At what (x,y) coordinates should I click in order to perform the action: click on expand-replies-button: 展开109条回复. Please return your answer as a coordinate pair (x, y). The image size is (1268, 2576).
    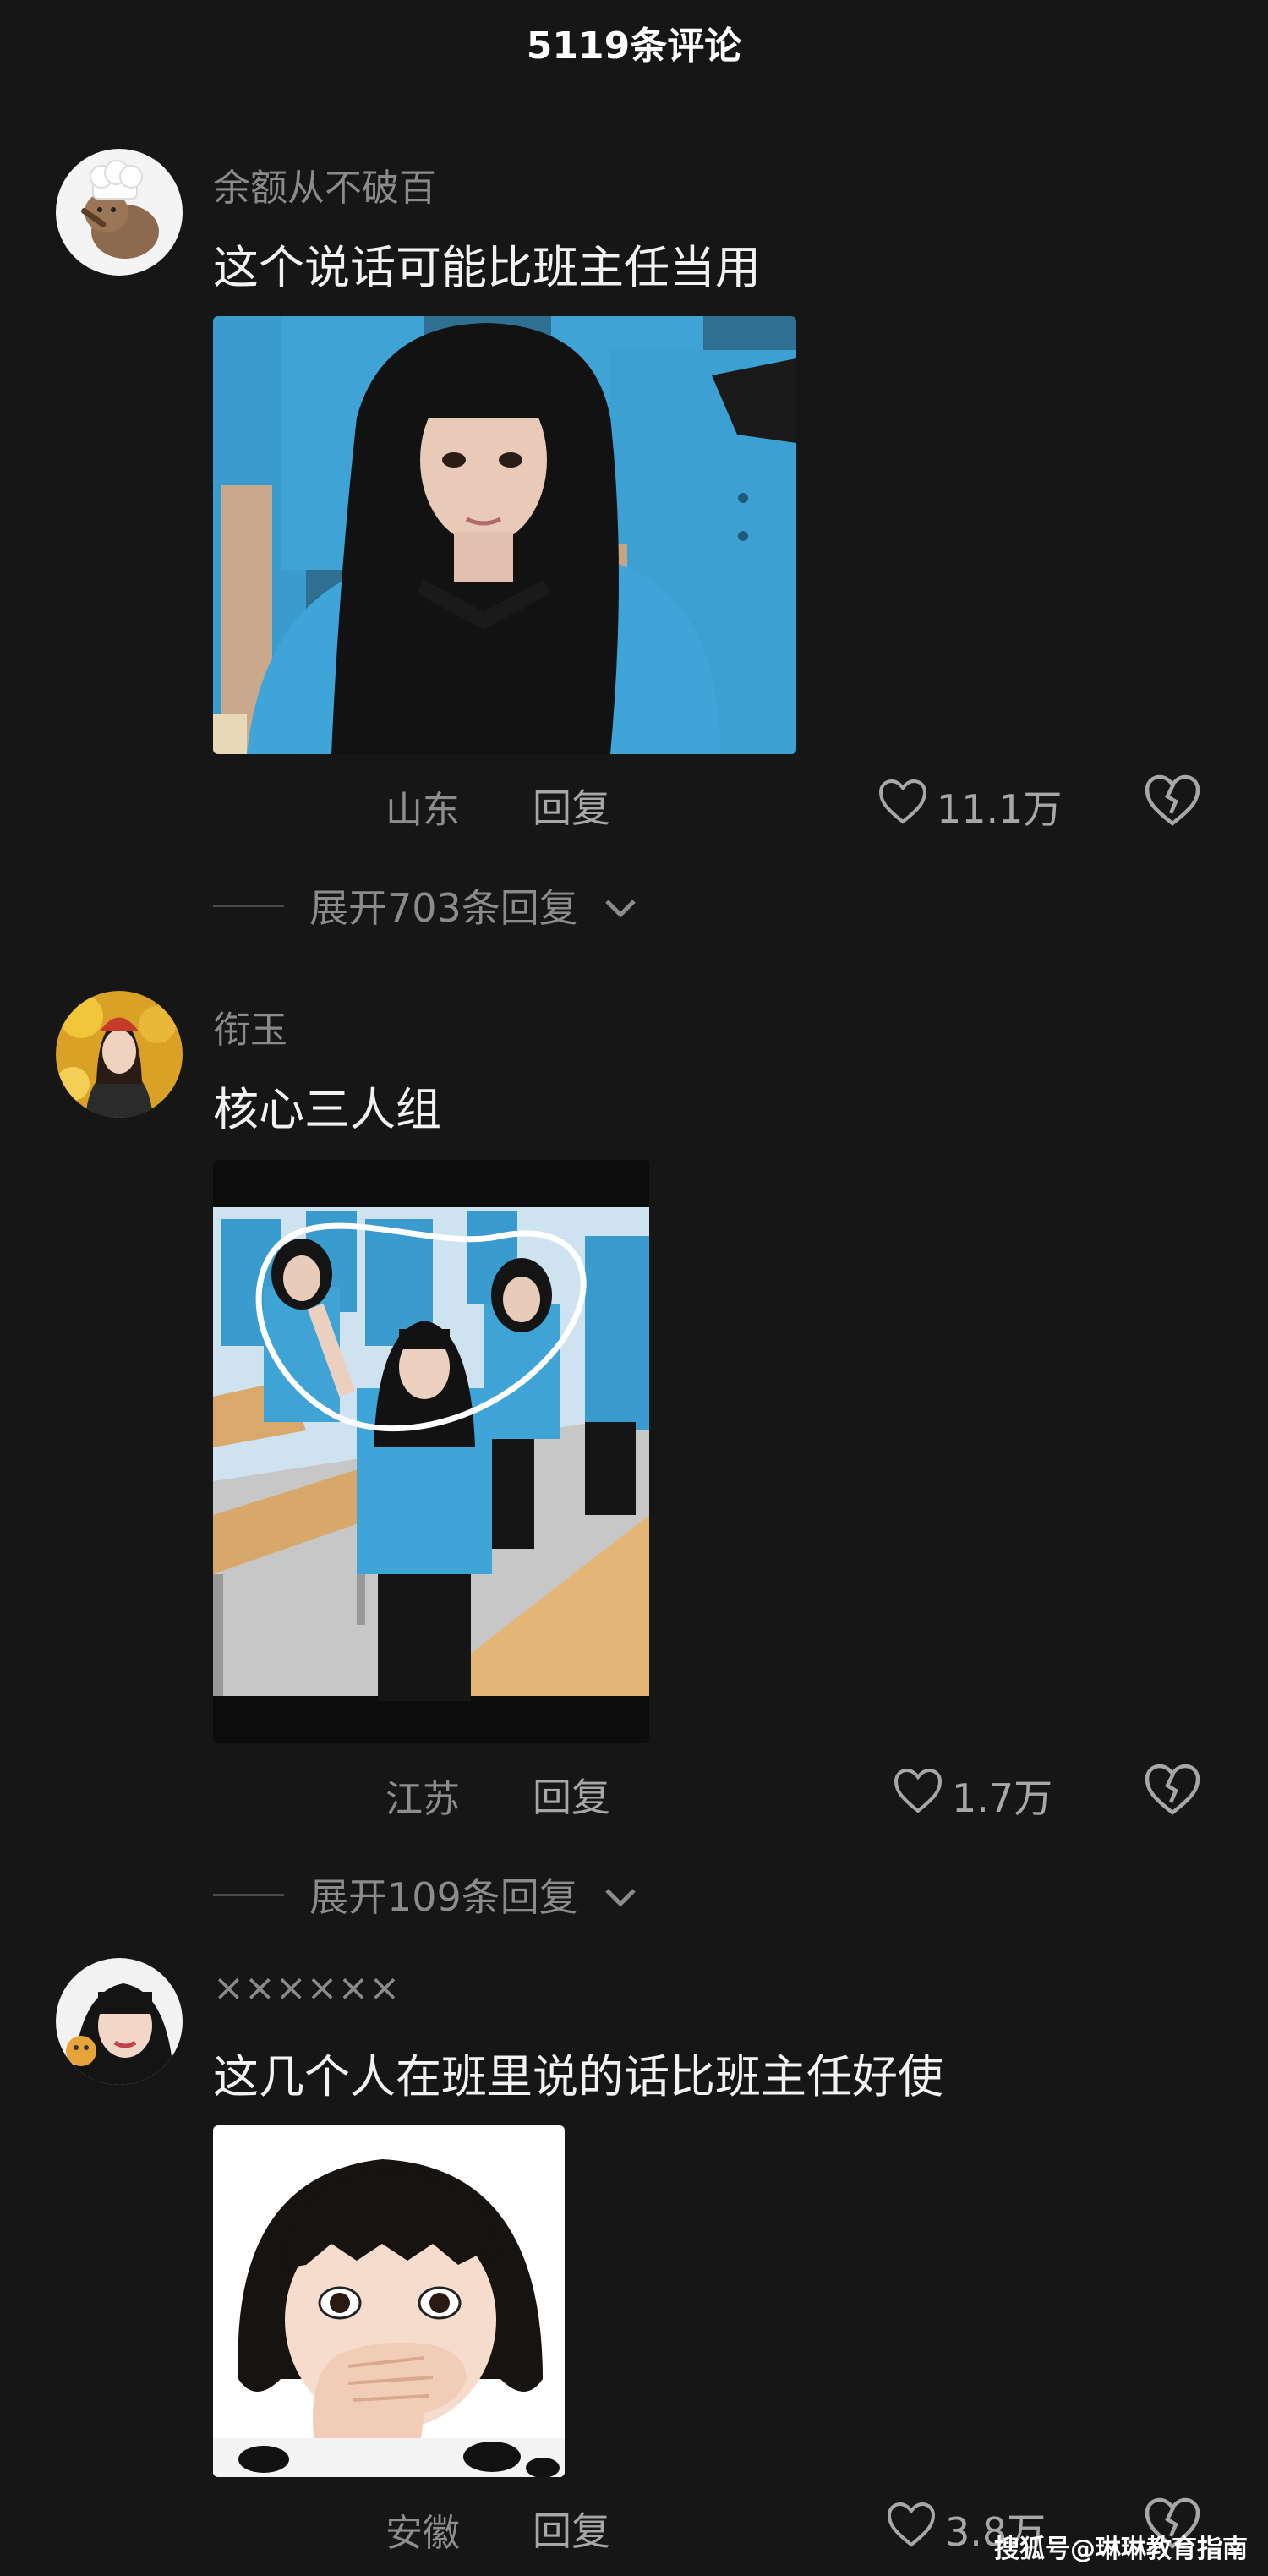
    Looking at the image, I should click on (425, 1894).